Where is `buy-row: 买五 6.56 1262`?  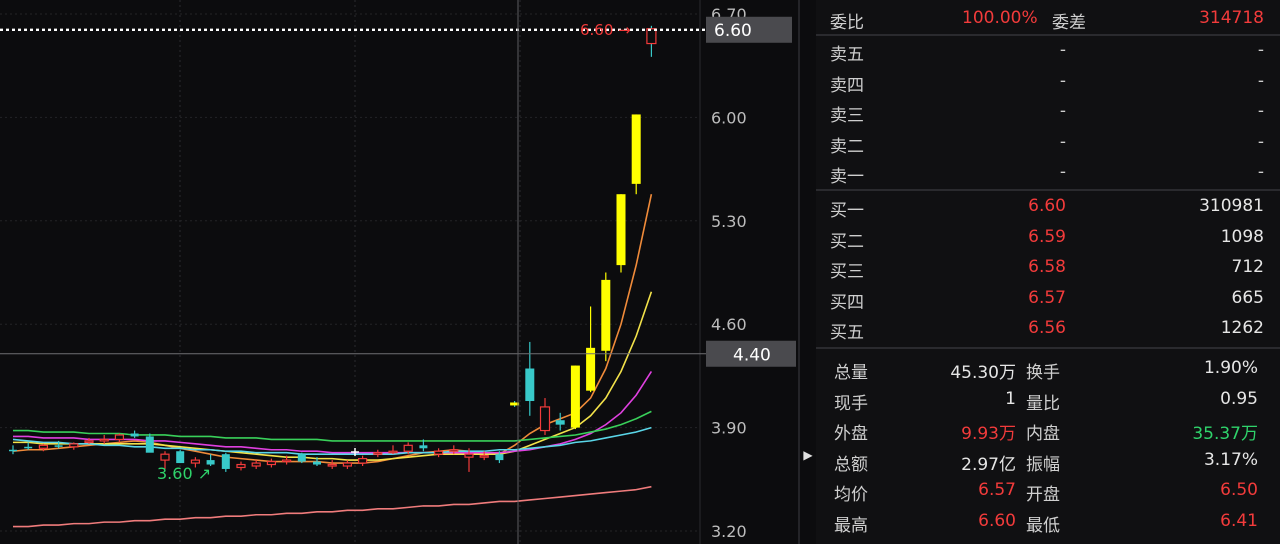
buy-row: 买五 6.56 1262 is located at coordinates (1048, 329).